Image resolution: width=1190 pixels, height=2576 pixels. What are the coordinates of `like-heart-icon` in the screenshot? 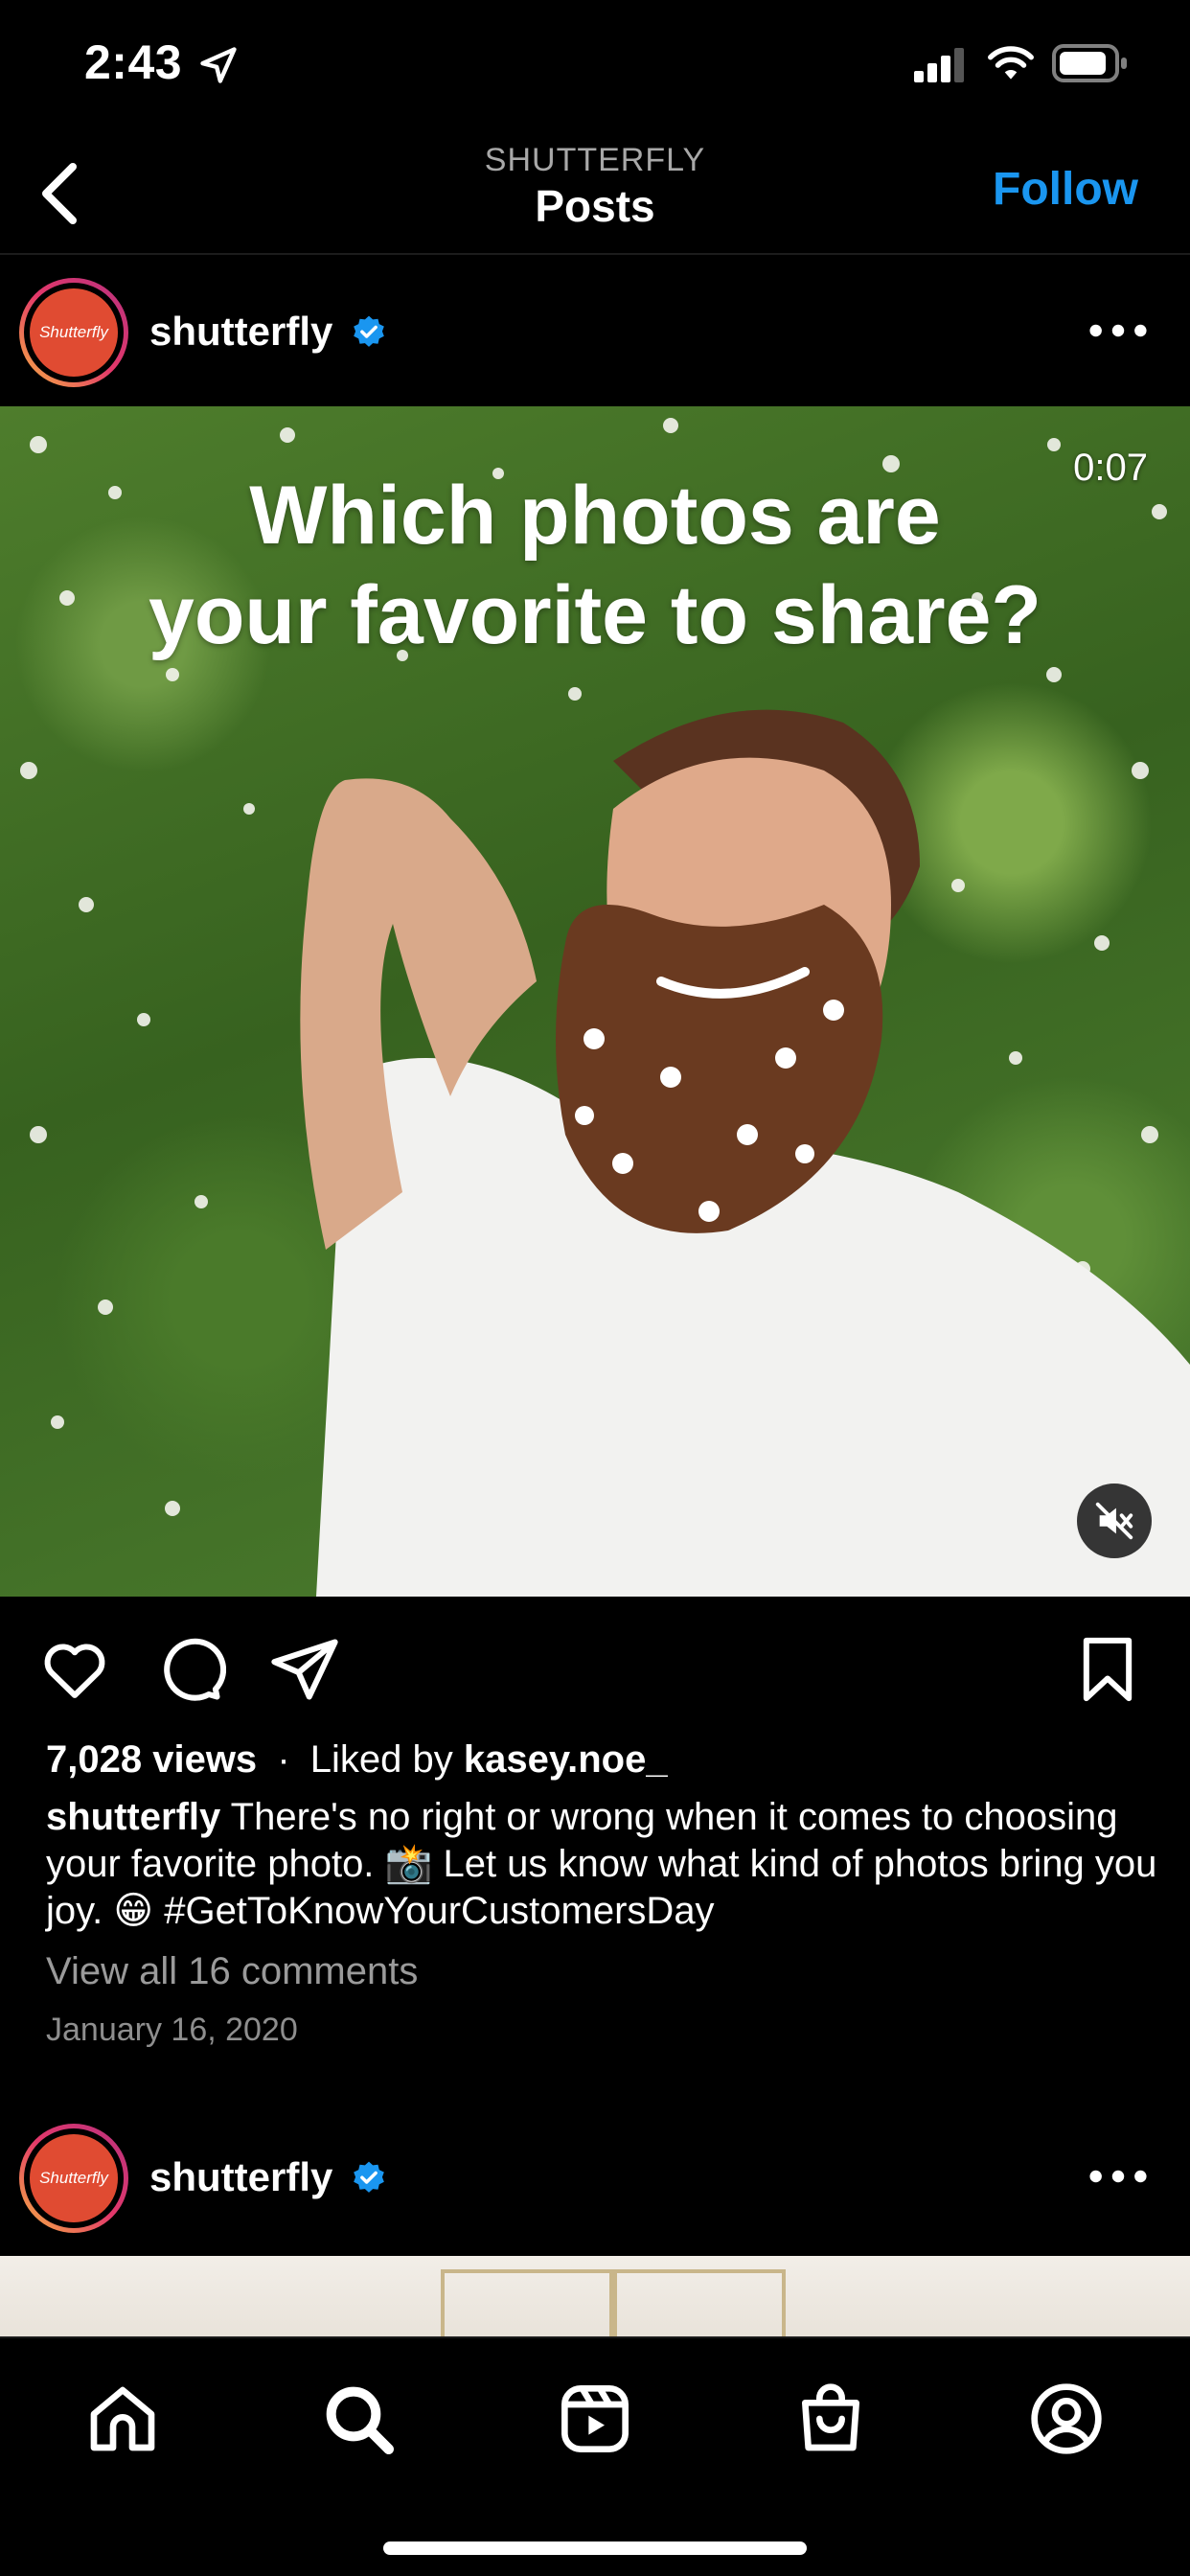 It's located at (74, 1669).